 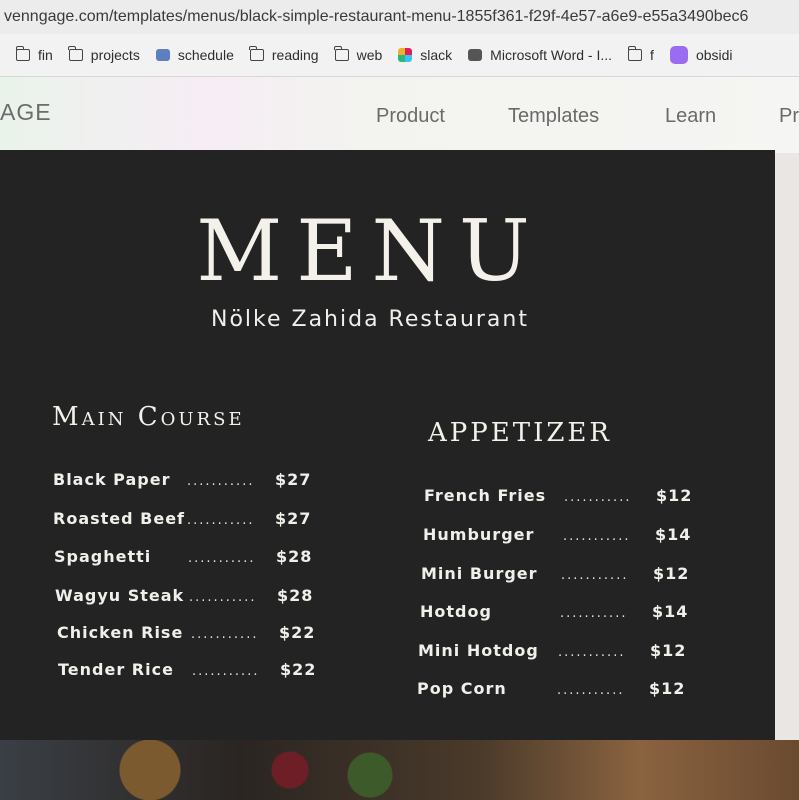 I want to click on obsidian-icon, so click(x=678, y=55).